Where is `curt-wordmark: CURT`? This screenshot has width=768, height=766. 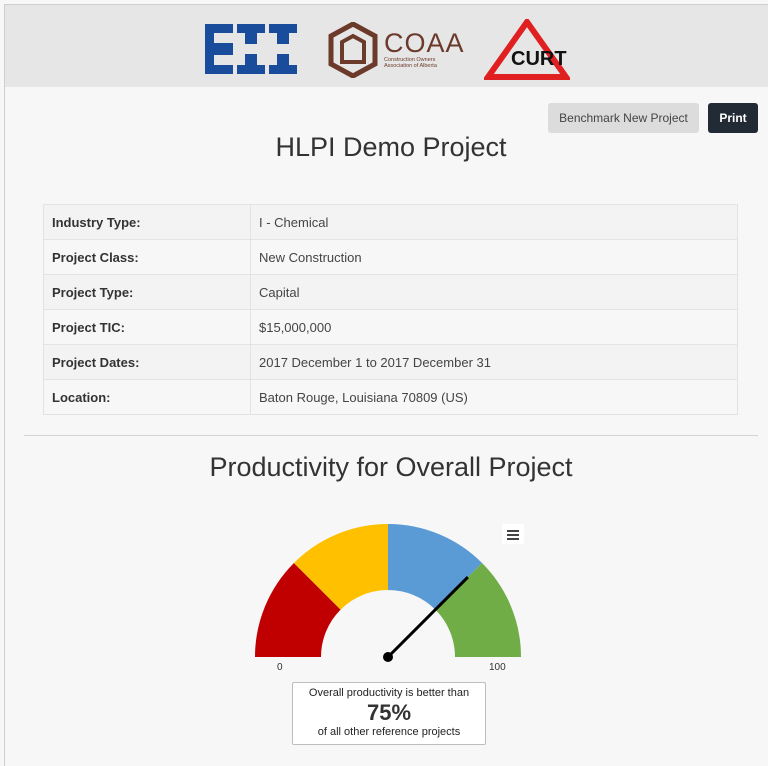 curt-wordmark: CURT is located at coordinates (539, 59).